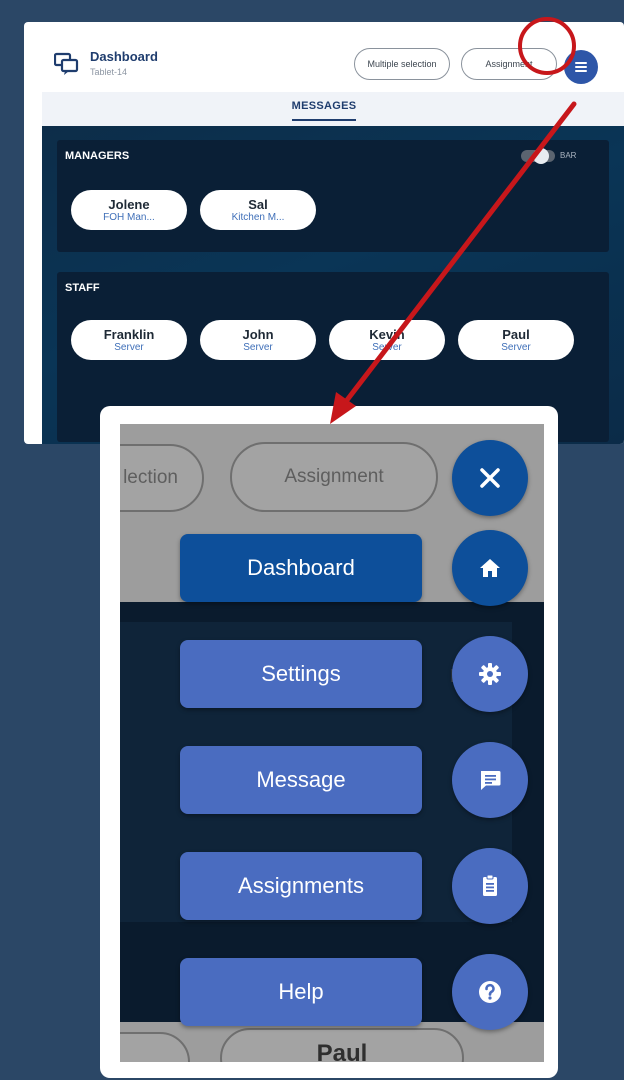  I want to click on person-chip-john: John Server, so click(258, 340).